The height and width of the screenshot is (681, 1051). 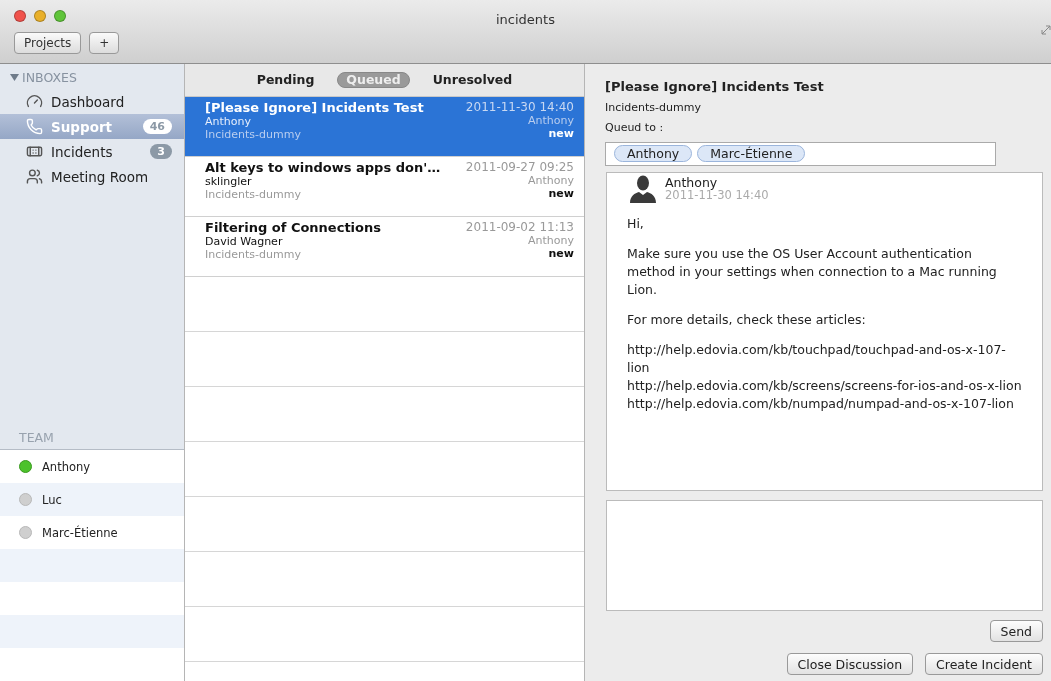 What do you see at coordinates (519, 107) in the screenshot?
I see `incident-date: 2011-11-30 14:40` at bounding box center [519, 107].